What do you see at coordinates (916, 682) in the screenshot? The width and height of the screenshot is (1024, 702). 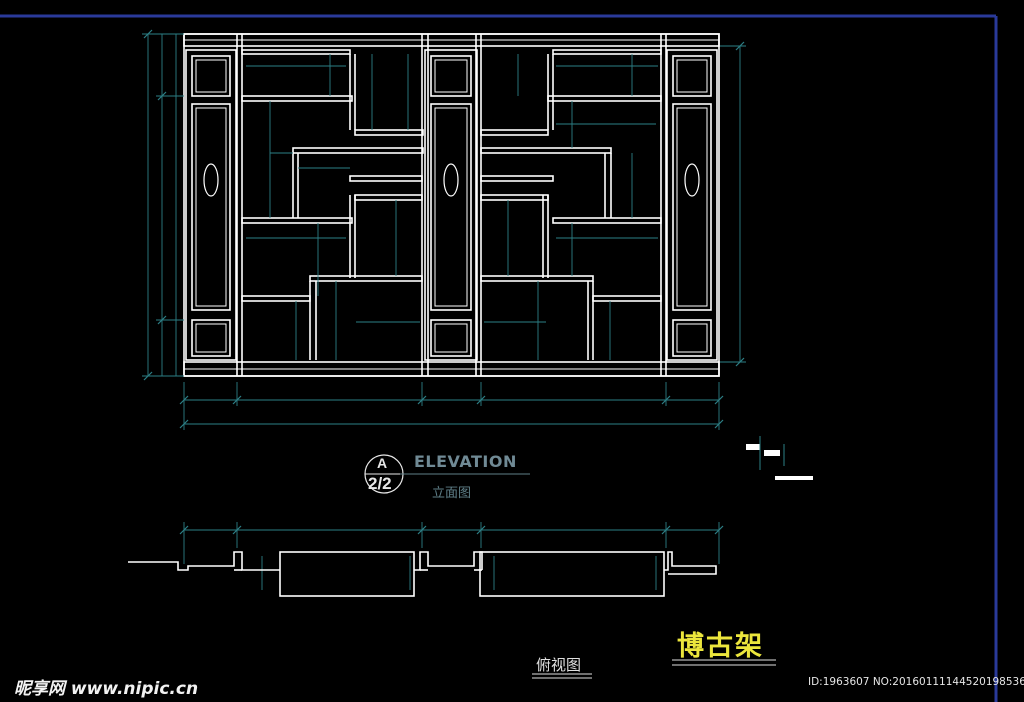 I see `watermark-id: ID:1963607 NO:20160111144520198536` at bounding box center [916, 682].